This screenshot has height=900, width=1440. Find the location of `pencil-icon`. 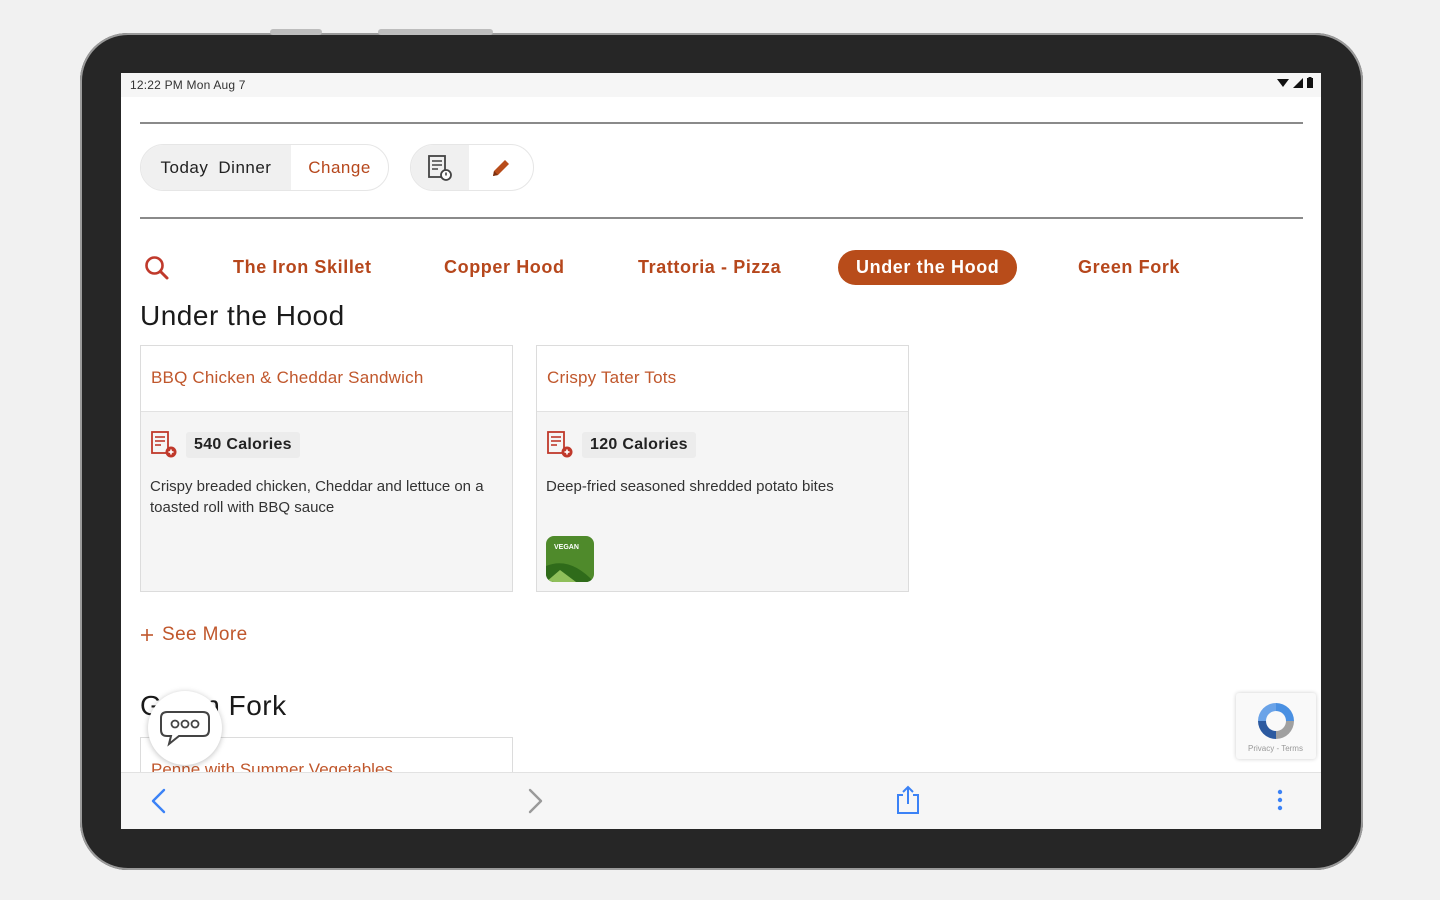

pencil-icon is located at coordinates (501, 167).